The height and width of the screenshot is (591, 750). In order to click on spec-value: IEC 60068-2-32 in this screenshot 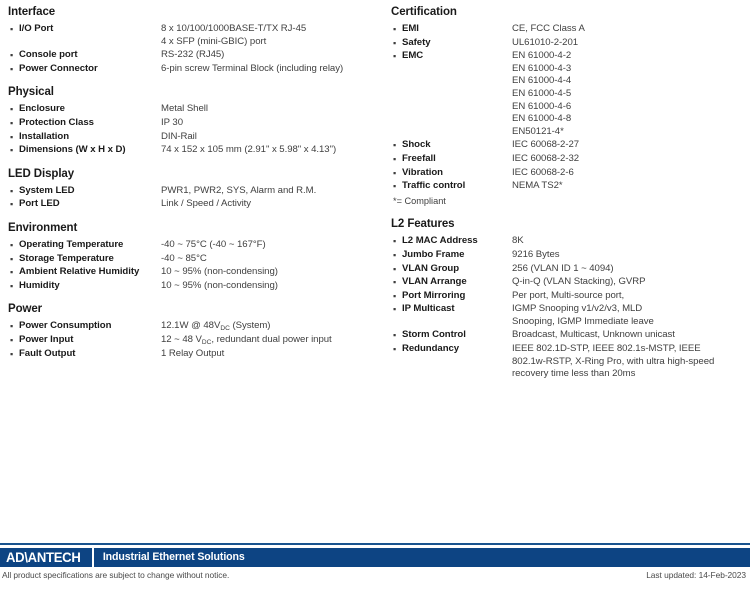, I will do `click(546, 158)`.